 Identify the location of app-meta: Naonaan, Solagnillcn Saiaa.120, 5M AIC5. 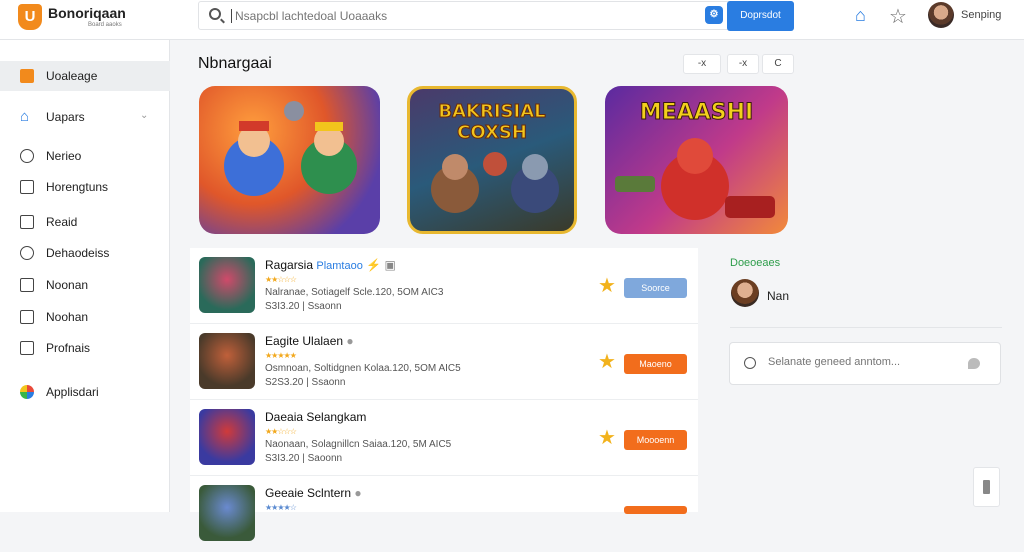
(358, 444).